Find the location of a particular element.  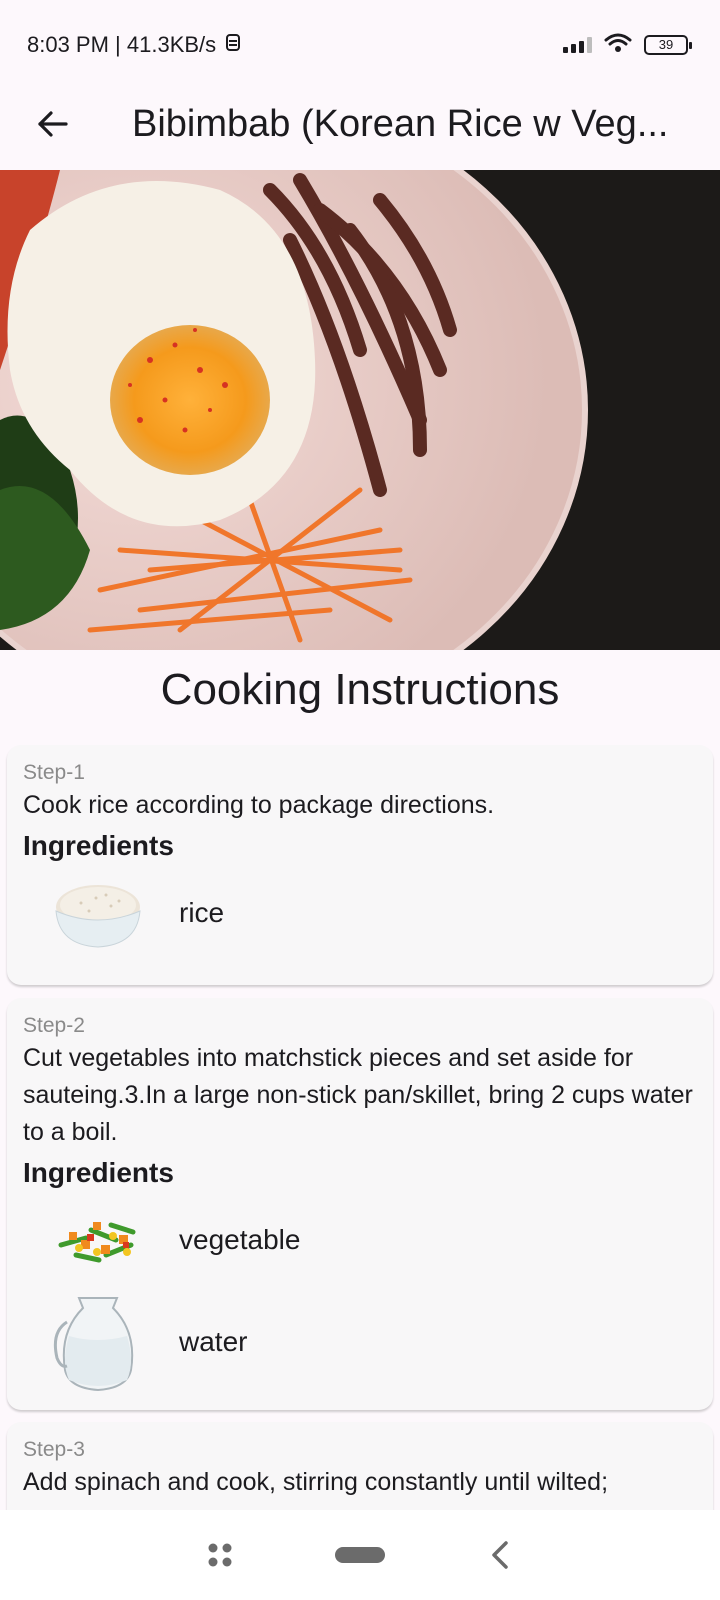

status-right: 39 is located at coordinates (627, 45).